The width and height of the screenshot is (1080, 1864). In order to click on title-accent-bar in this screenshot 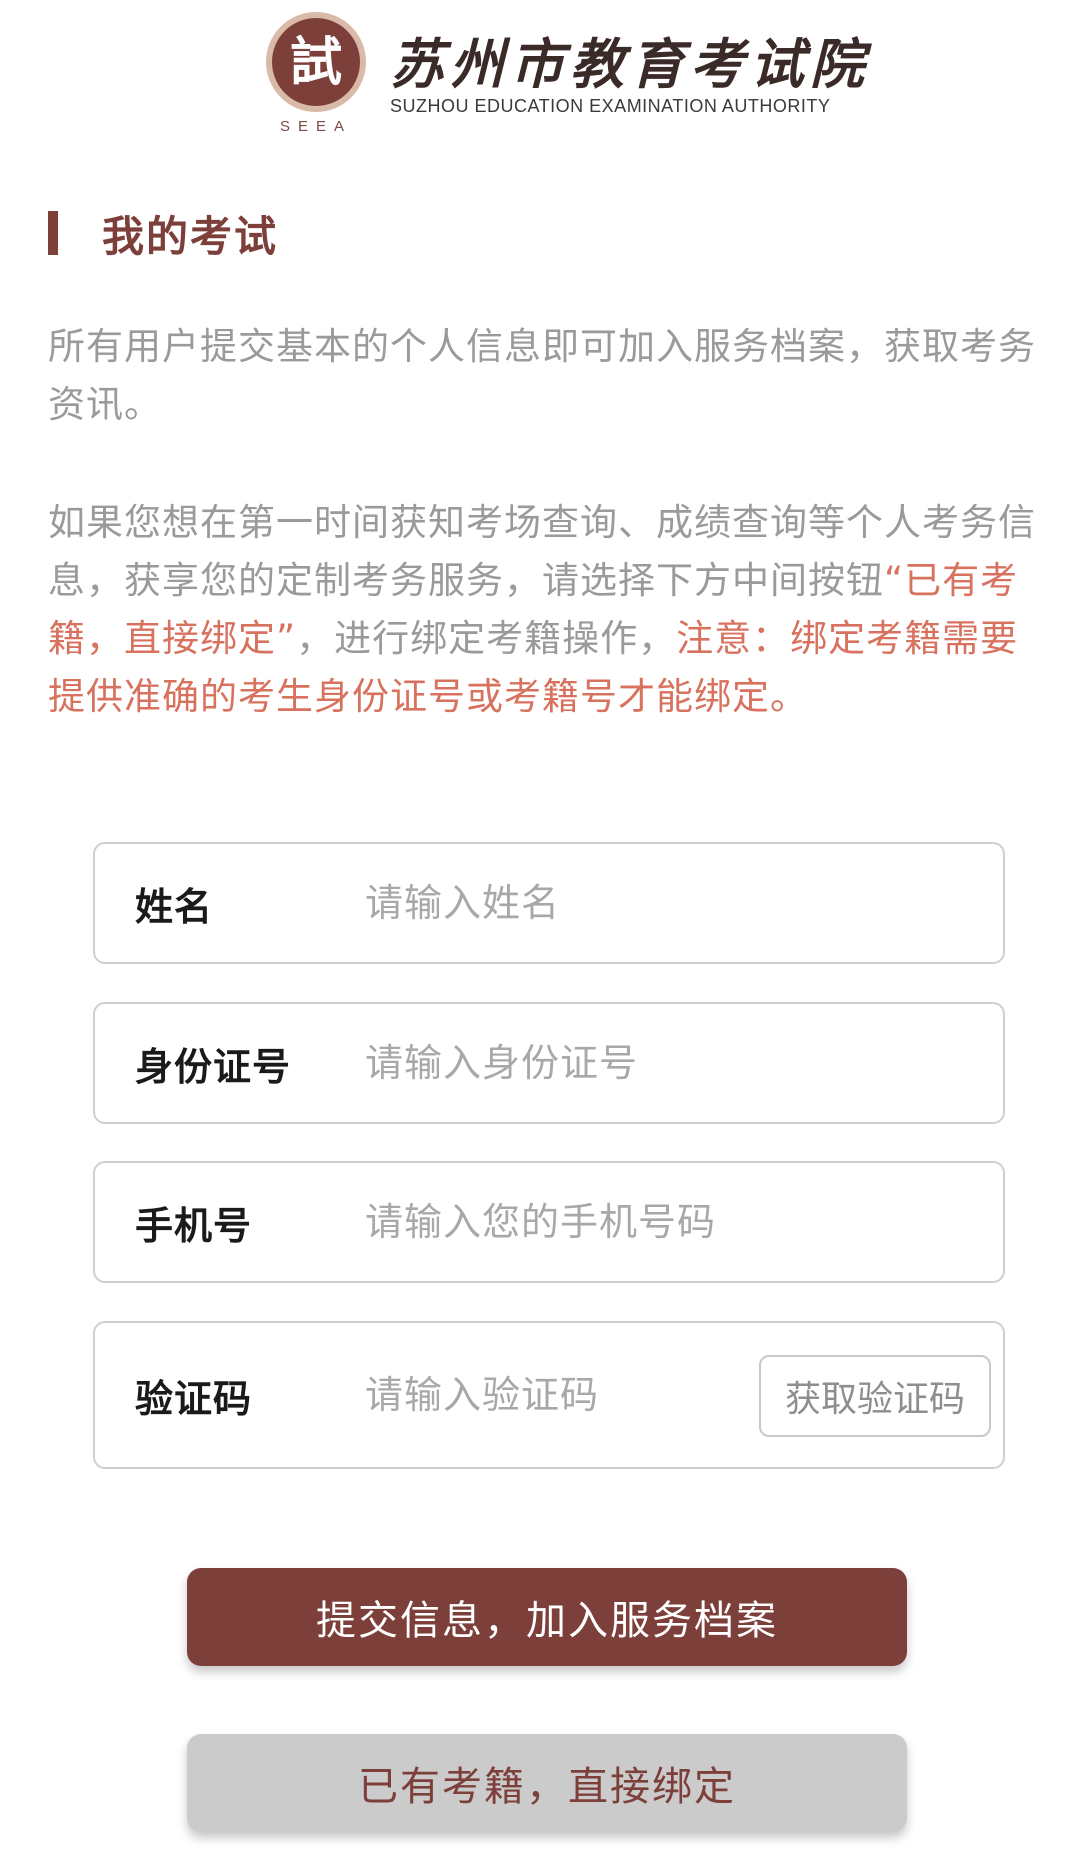, I will do `click(53, 233)`.